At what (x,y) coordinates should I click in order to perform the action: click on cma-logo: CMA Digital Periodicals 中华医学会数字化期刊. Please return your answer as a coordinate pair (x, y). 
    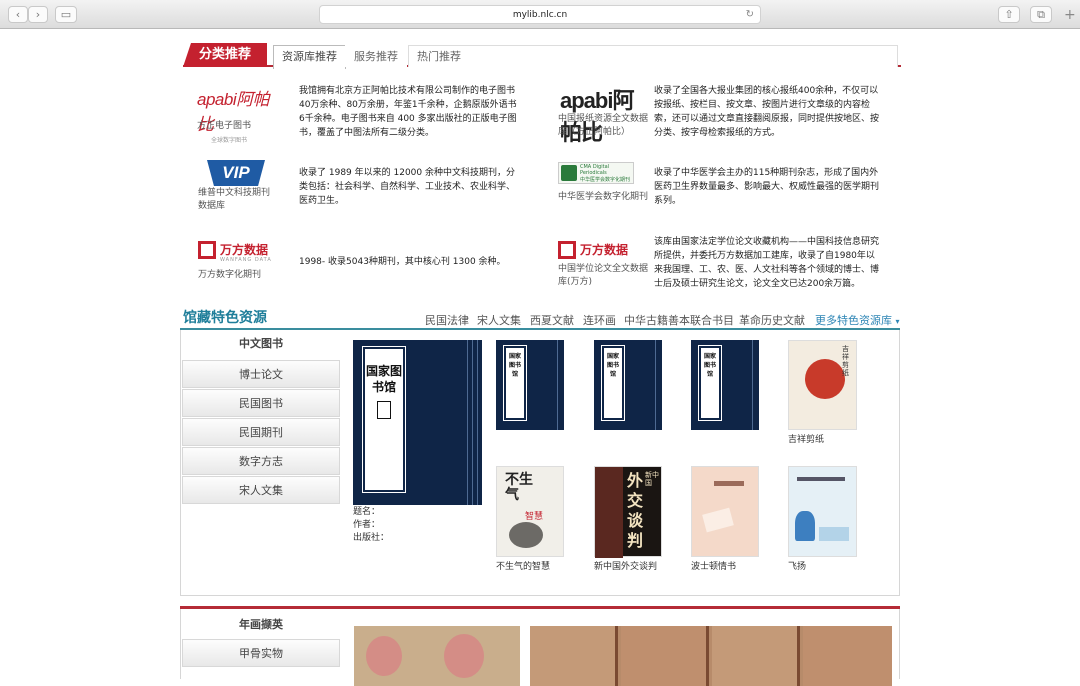
    Looking at the image, I should click on (596, 173).